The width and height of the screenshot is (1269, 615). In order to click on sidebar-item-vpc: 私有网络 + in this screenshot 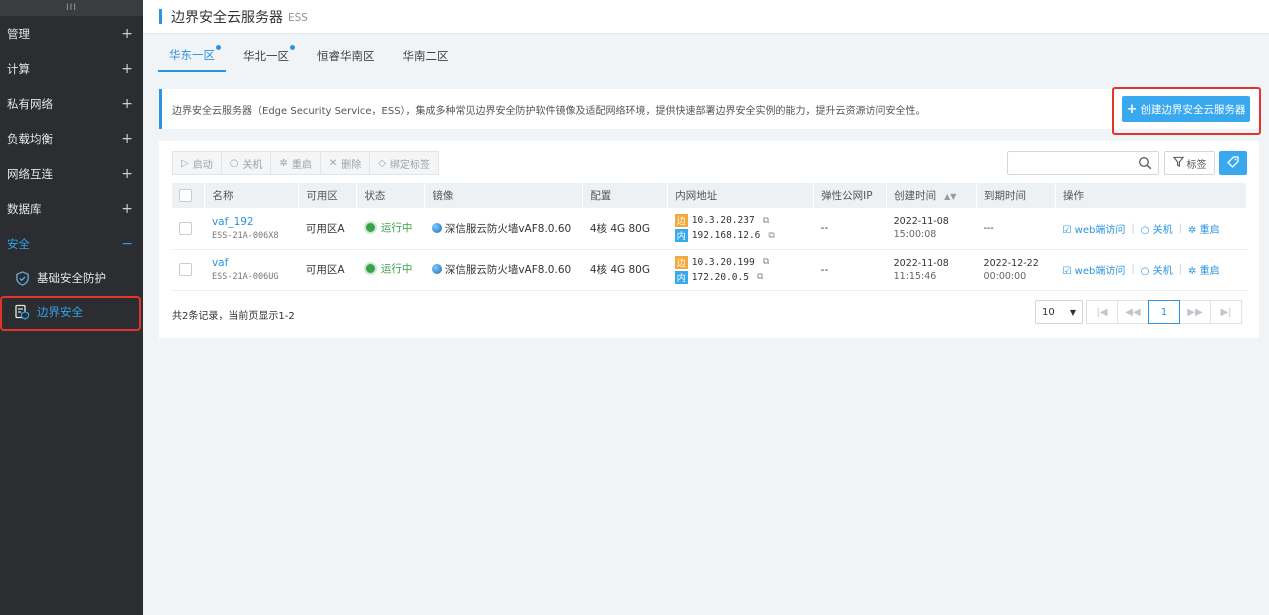, I will do `click(71, 103)`.